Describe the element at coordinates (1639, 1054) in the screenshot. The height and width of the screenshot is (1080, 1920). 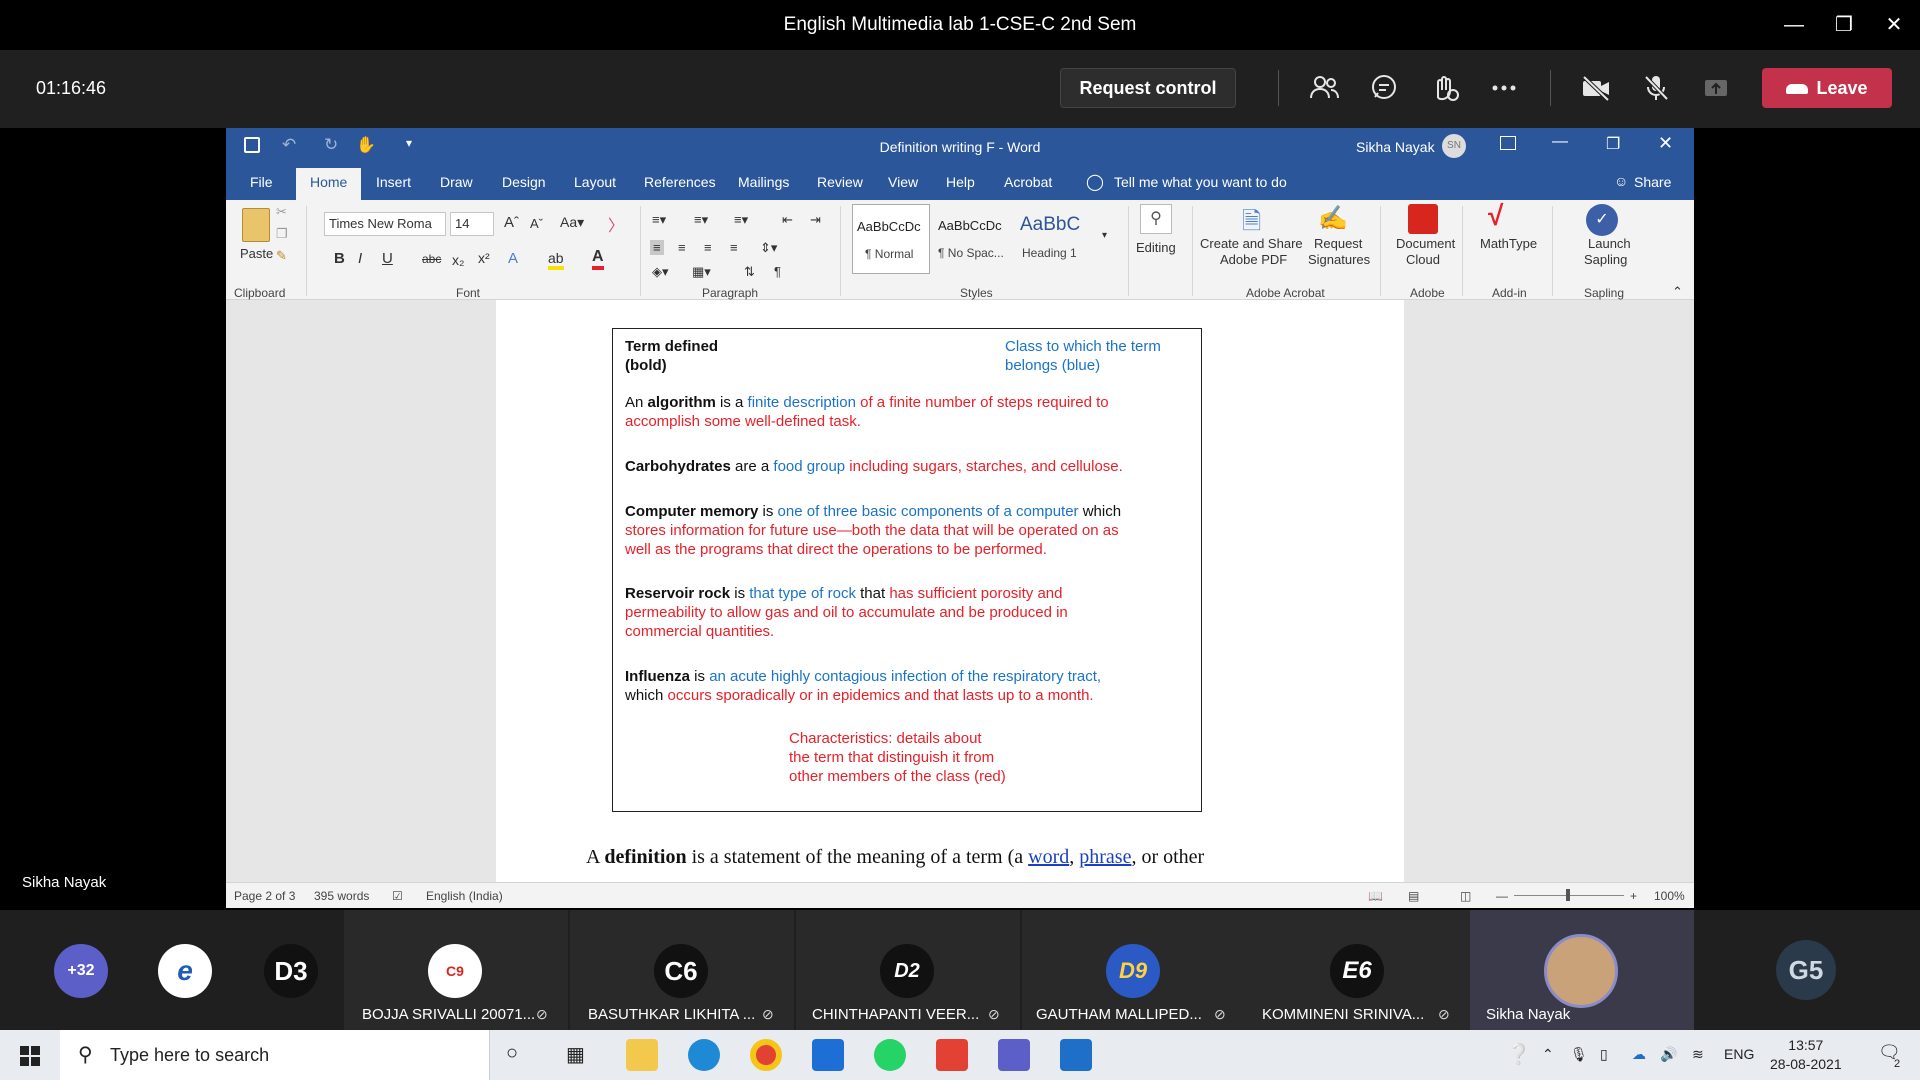
I see `onedrive-icon: ☁` at that location.